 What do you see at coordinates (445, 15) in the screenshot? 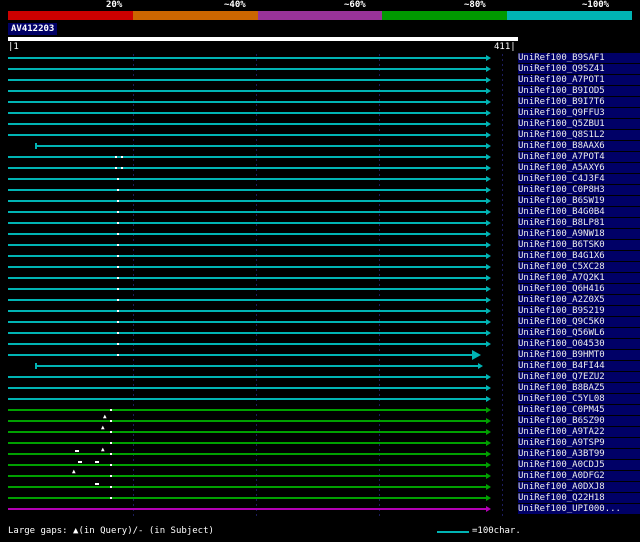
I see `colorbar-segment-green` at bounding box center [445, 15].